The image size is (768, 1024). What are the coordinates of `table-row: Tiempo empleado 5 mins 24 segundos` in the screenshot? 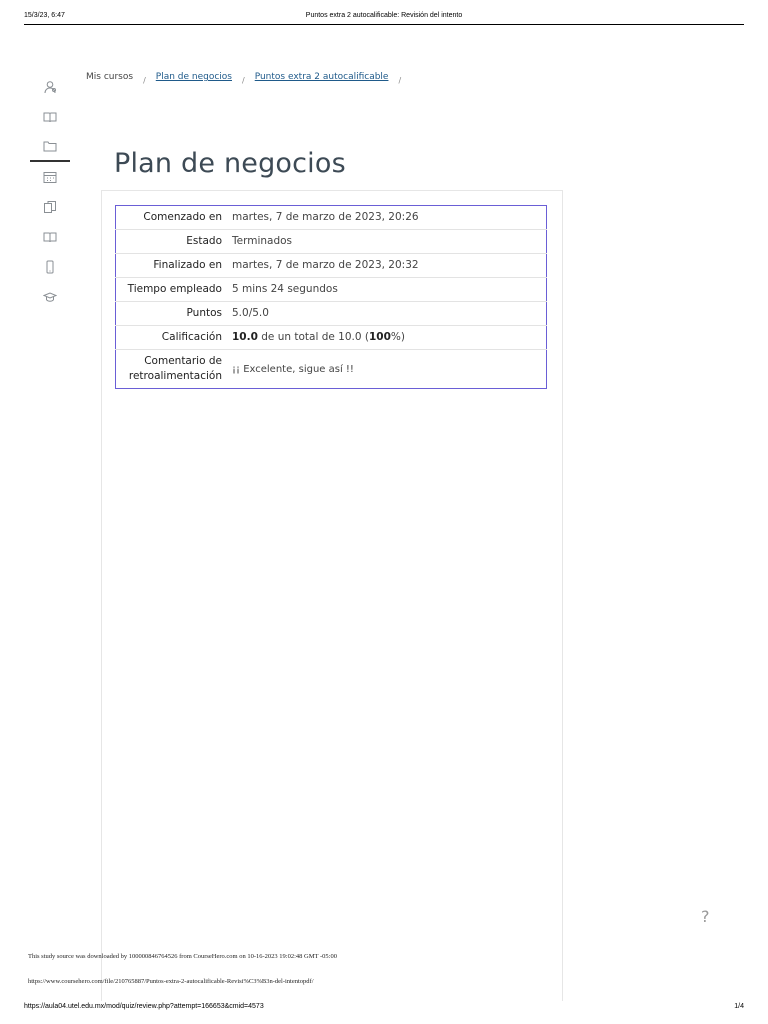 It's located at (331, 289).